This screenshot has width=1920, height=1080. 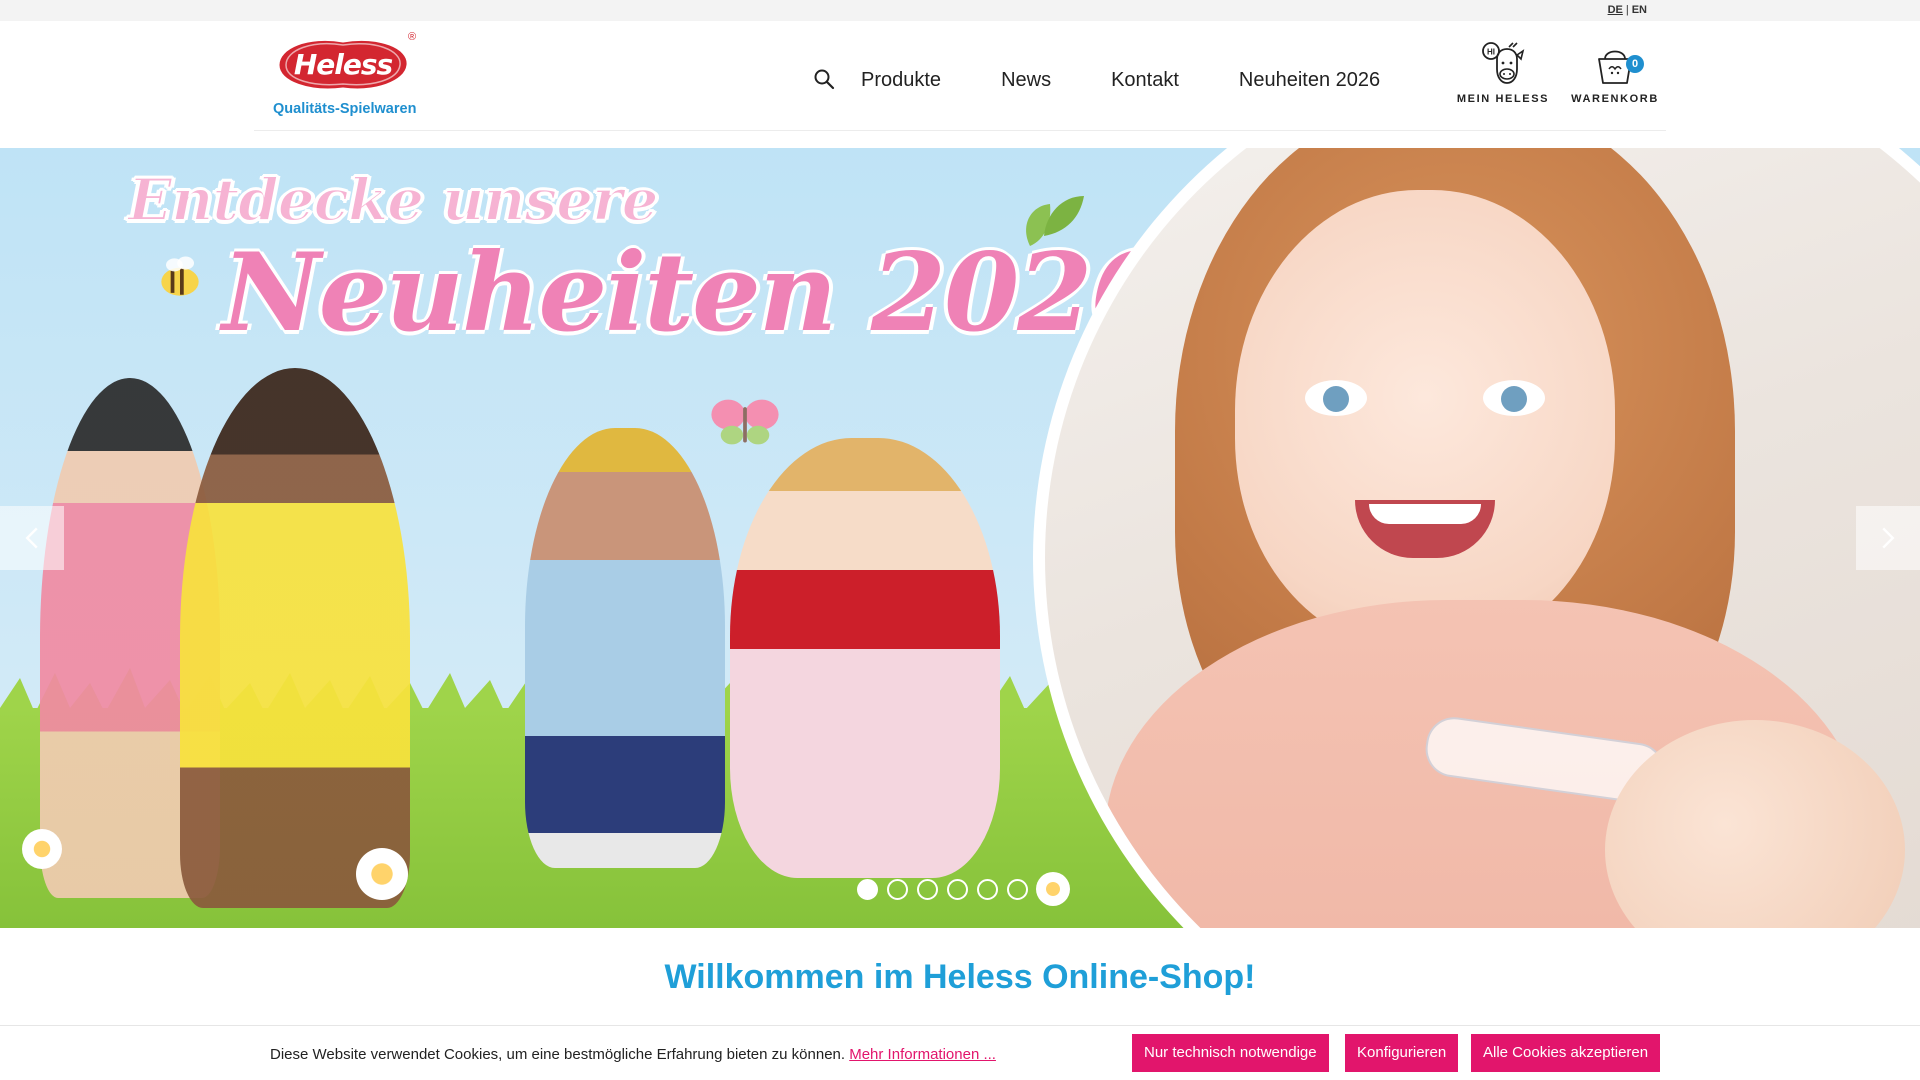 What do you see at coordinates (343, 64) in the screenshot?
I see `logo-wordmark: Heless` at bounding box center [343, 64].